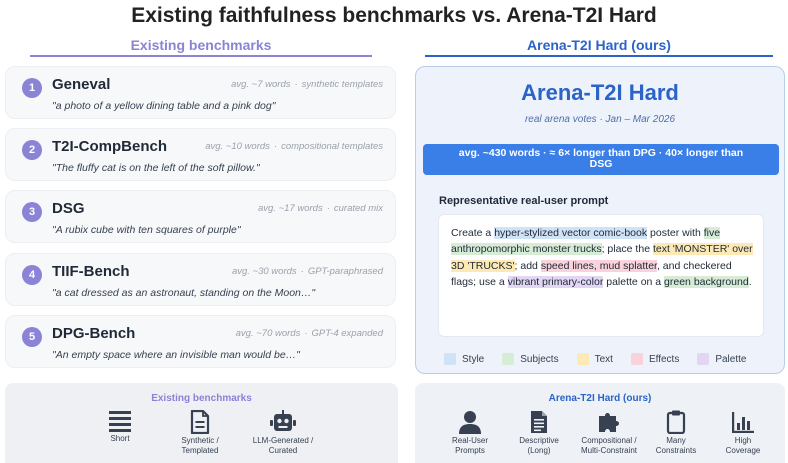  I want to click on legend-label: Style, so click(473, 359).